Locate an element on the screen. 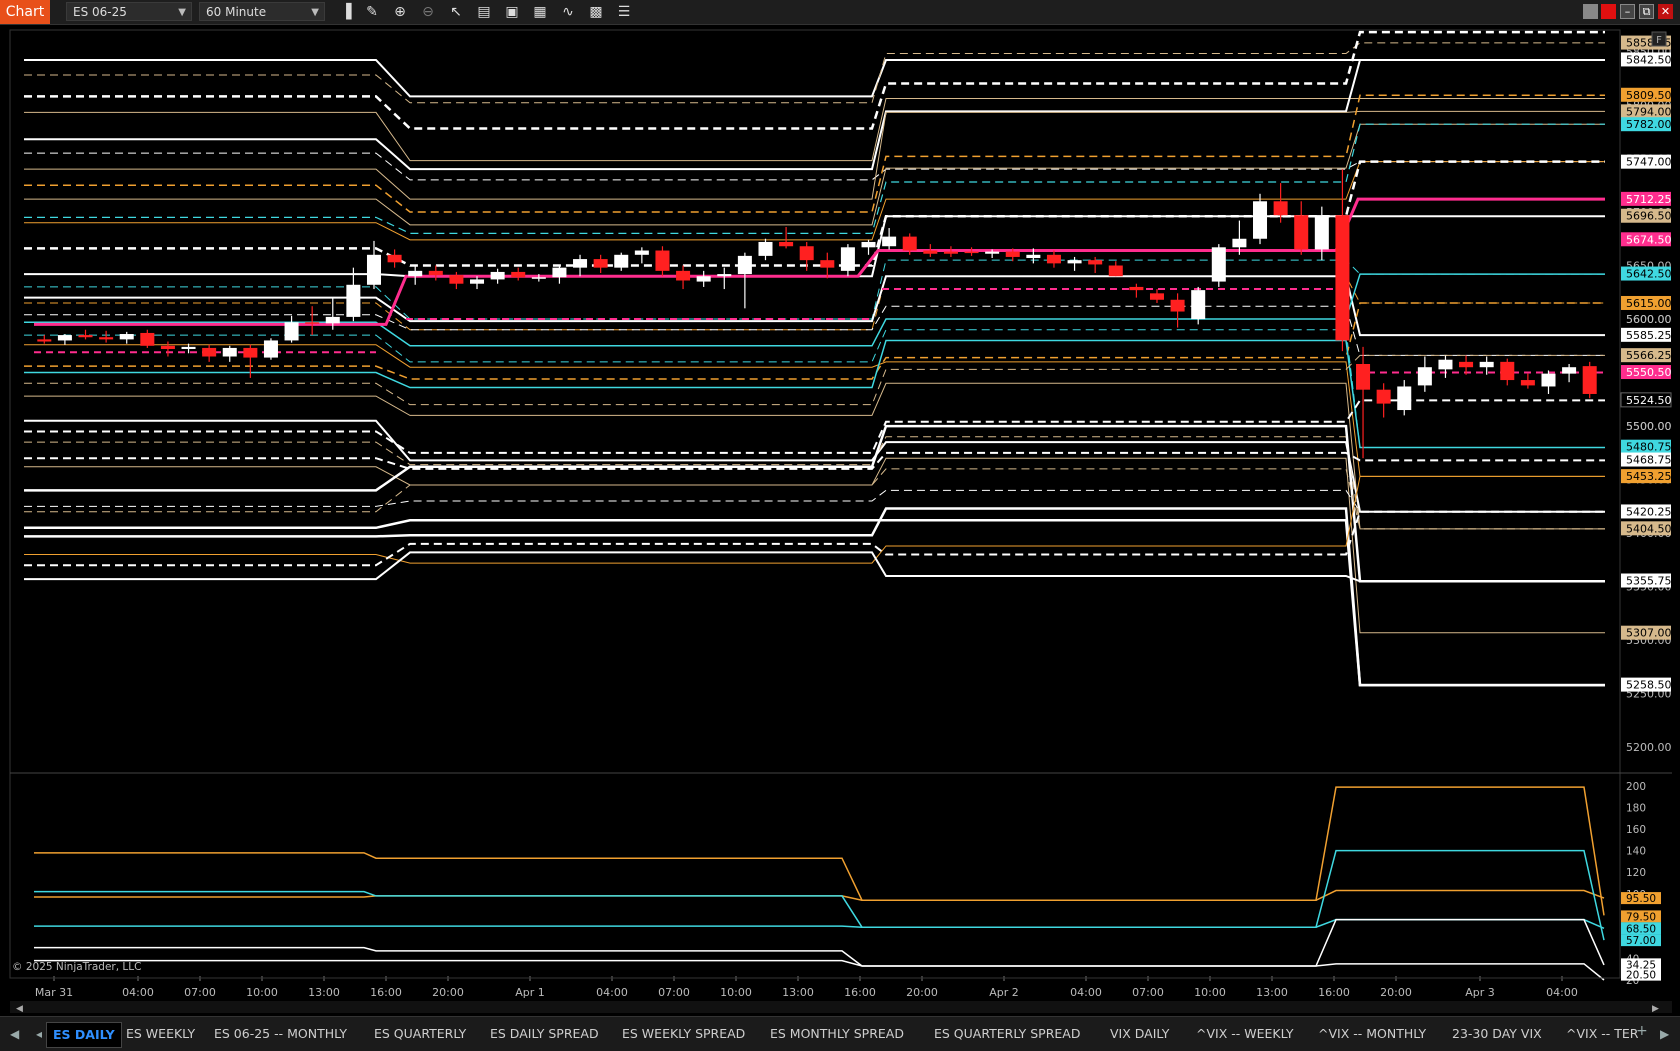  close-icon: ✕ is located at coordinates (1665, 11).